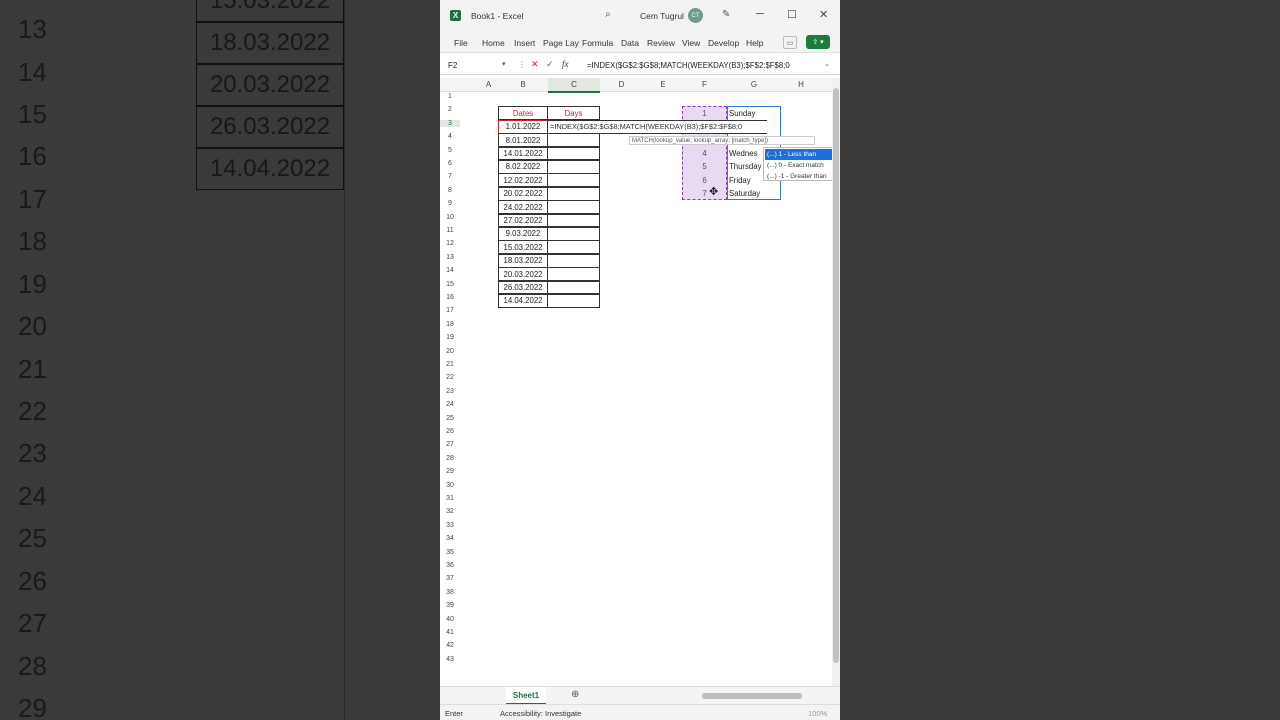 This screenshot has height=720, width=1280. What do you see at coordinates (450, 190) in the screenshot?
I see `row-header: 8` at bounding box center [450, 190].